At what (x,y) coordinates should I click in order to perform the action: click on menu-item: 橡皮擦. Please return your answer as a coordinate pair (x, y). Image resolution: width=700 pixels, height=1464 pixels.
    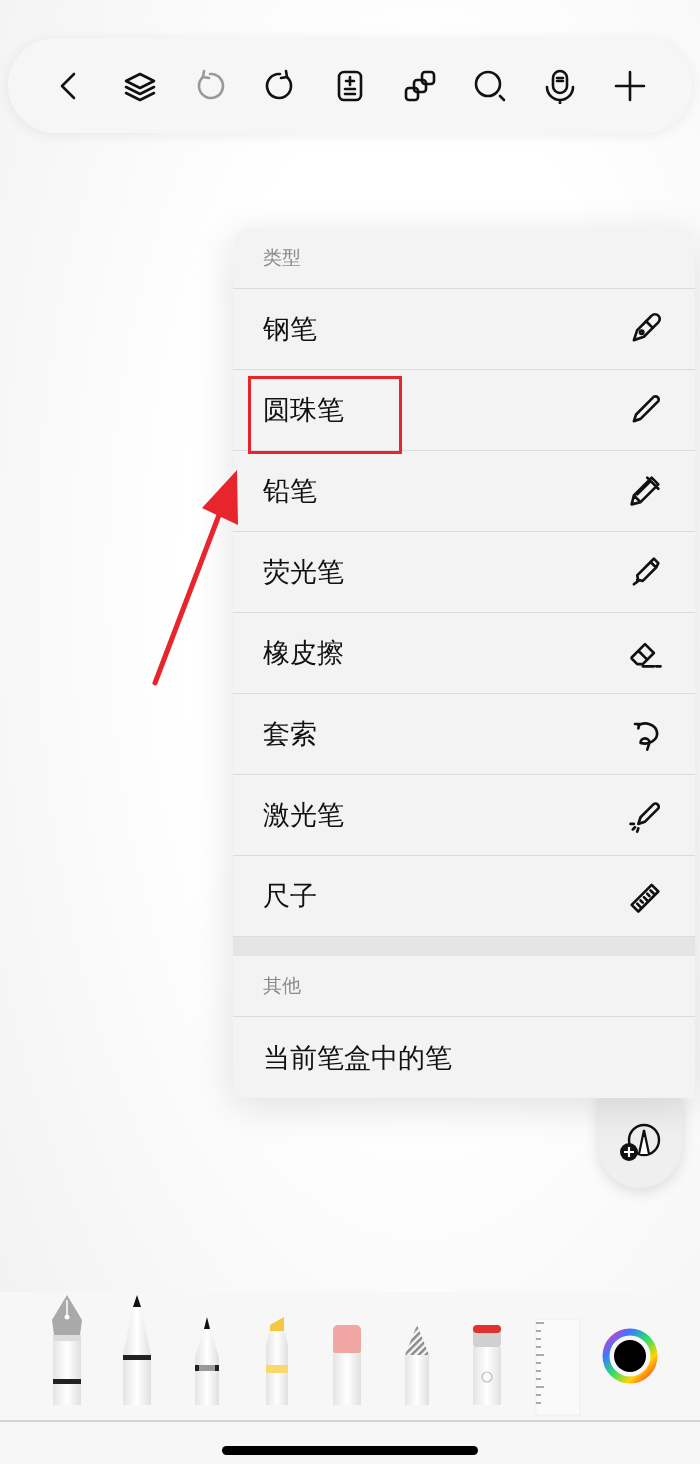
    Looking at the image, I should click on (464, 653).